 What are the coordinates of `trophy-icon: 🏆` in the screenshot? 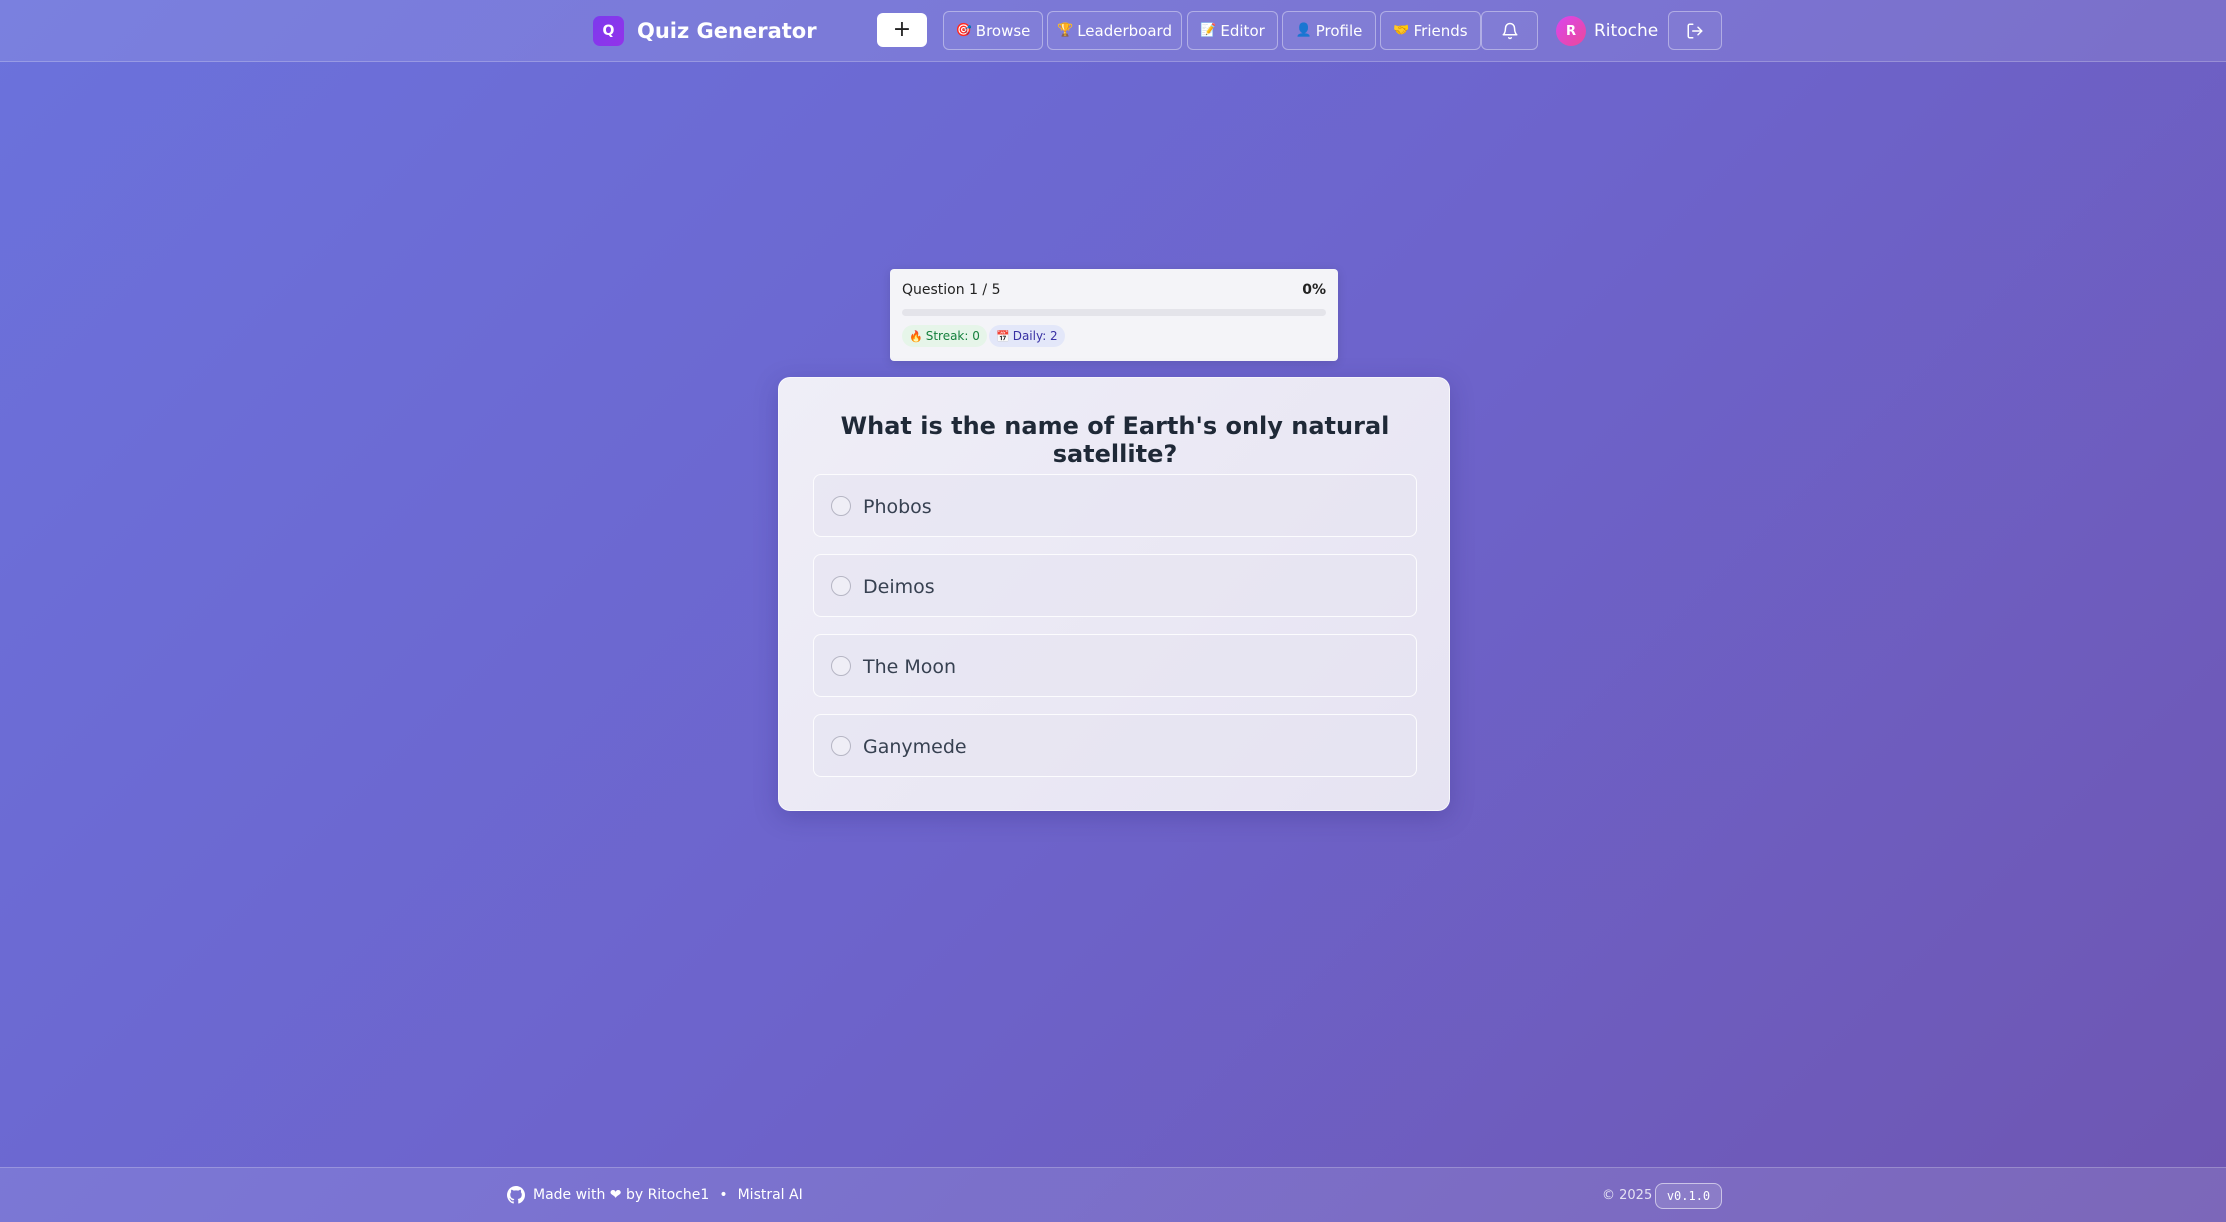 It's located at (1065, 30).